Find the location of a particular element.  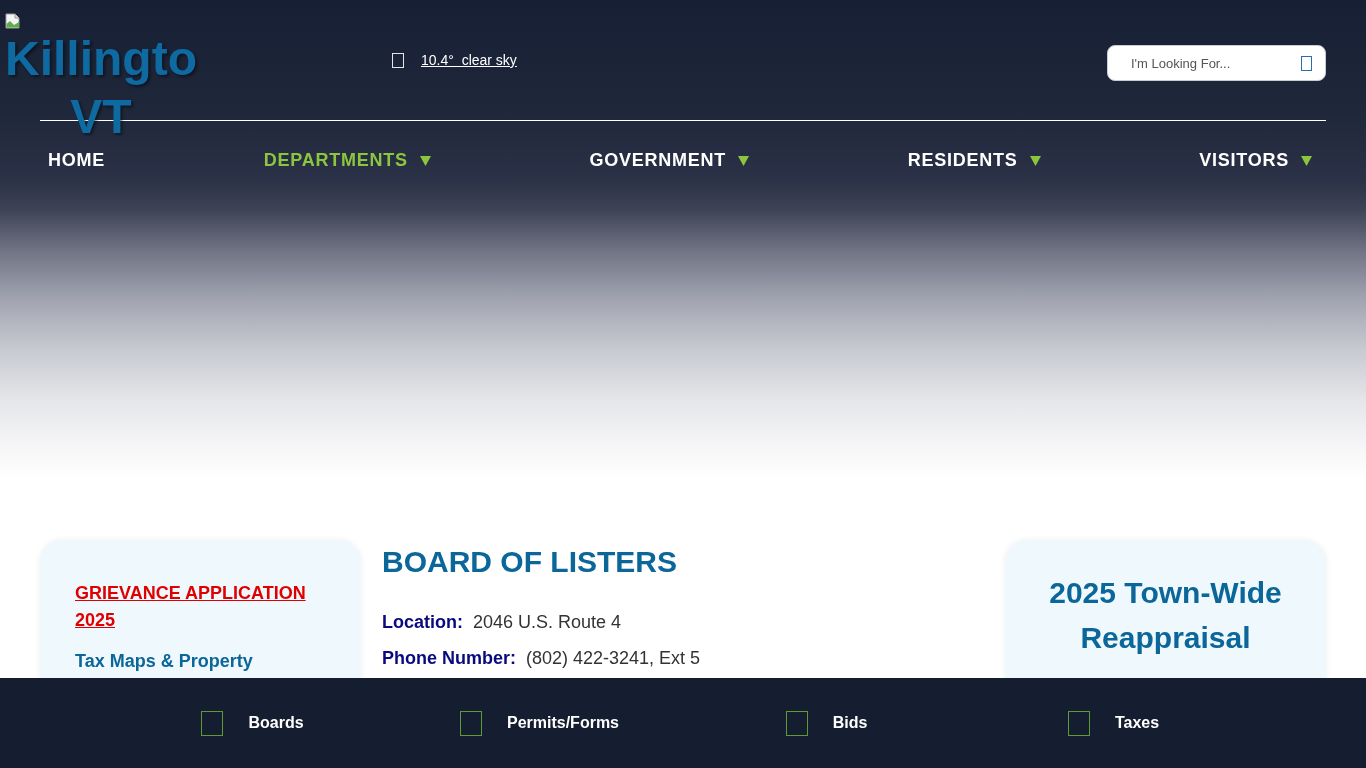

detail-value: (802) 422-3241, Ext 5 is located at coordinates (613, 658).